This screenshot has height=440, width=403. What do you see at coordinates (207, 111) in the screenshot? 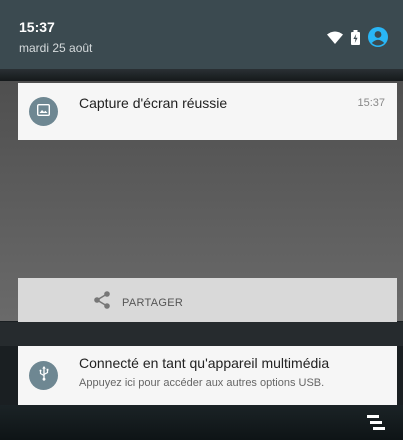
I see `screenshot-notification: Capture d'écran réussie 15:37` at bounding box center [207, 111].